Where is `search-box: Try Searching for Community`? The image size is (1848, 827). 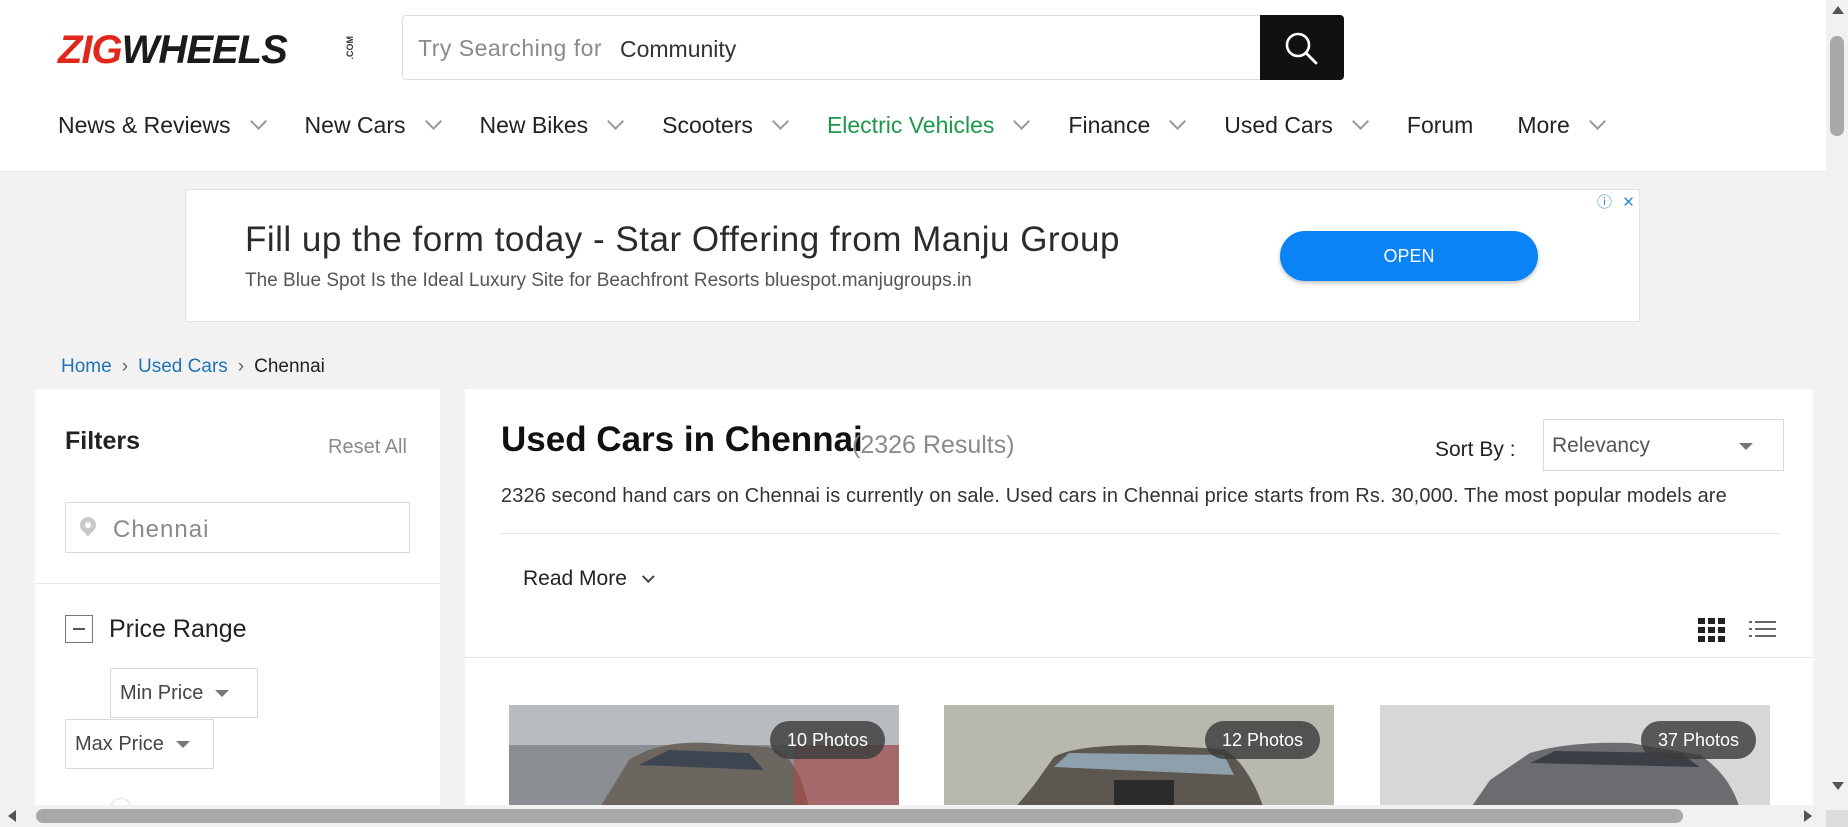 search-box: Try Searching for Community is located at coordinates (873, 47).